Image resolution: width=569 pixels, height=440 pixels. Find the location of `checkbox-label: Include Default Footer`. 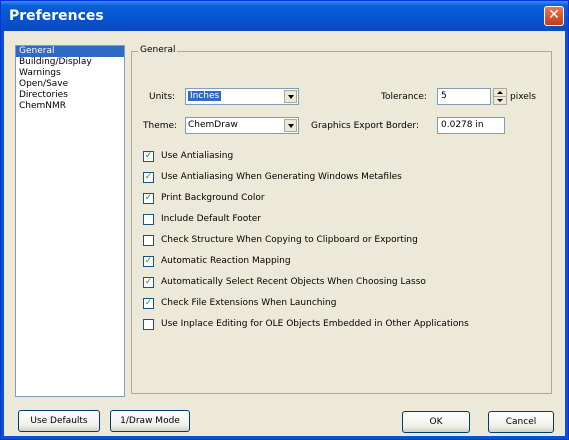

checkbox-label: Include Default Footer is located at coordinates (211, 219).